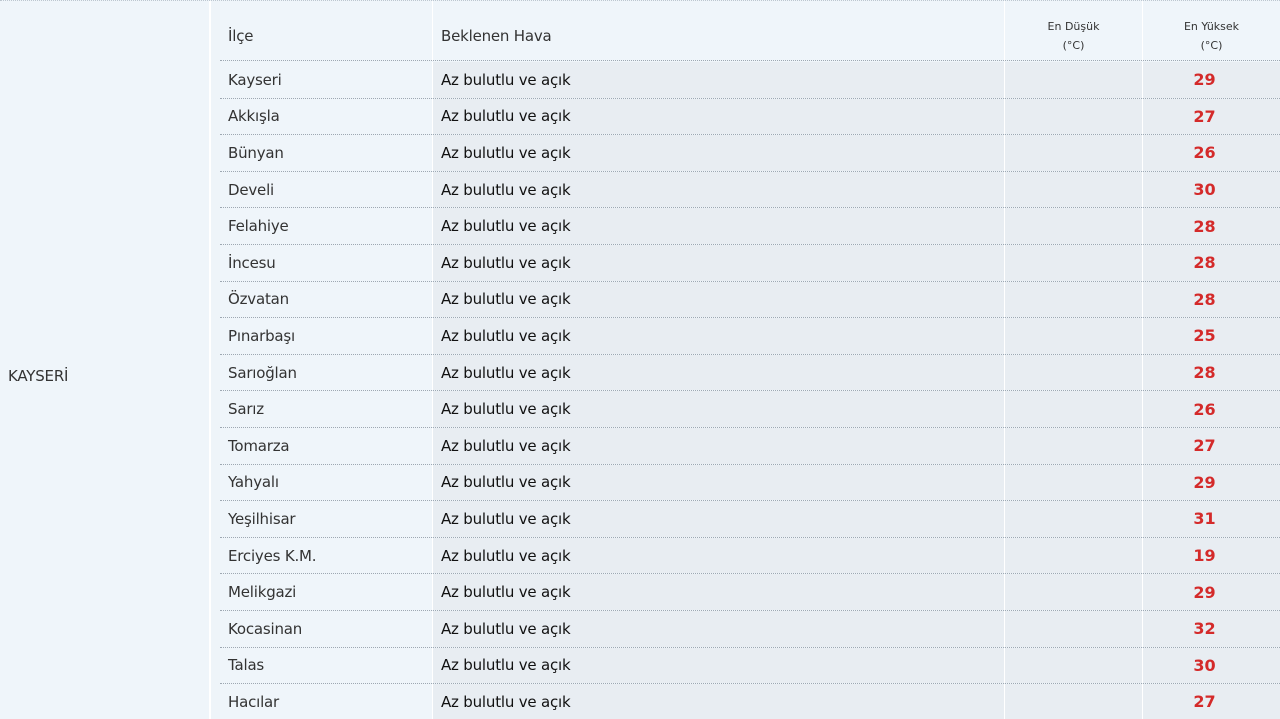 The height and width of the screenshot is (719, 1280). Describe the element at coordinates (1211, 628) in the screenshot. I see `max-temp: 32` at that location.